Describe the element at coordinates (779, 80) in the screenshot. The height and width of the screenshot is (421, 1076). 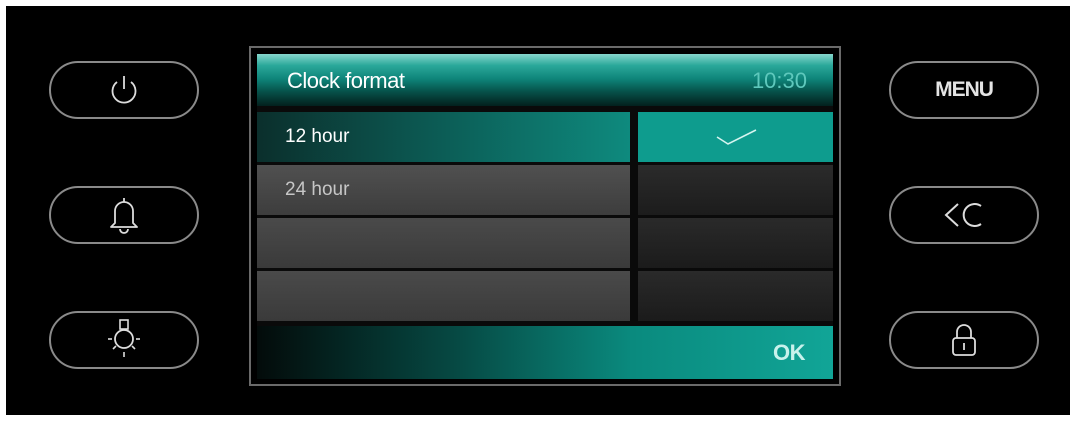
I see `clock-time: 10:30` at that location.